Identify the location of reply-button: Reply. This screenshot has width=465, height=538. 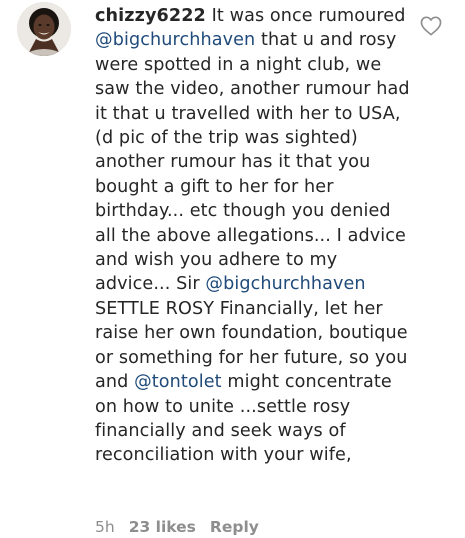
(234, 527).